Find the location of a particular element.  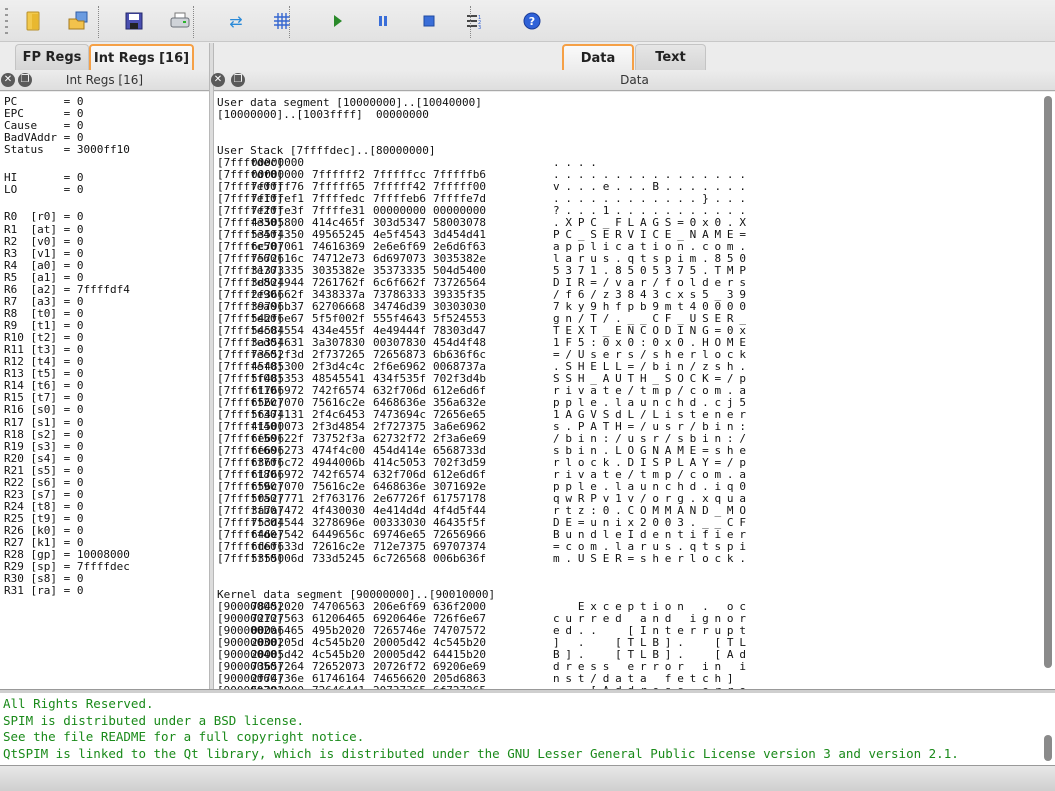

word: 733d5245 is located at coordinates (338, 558).